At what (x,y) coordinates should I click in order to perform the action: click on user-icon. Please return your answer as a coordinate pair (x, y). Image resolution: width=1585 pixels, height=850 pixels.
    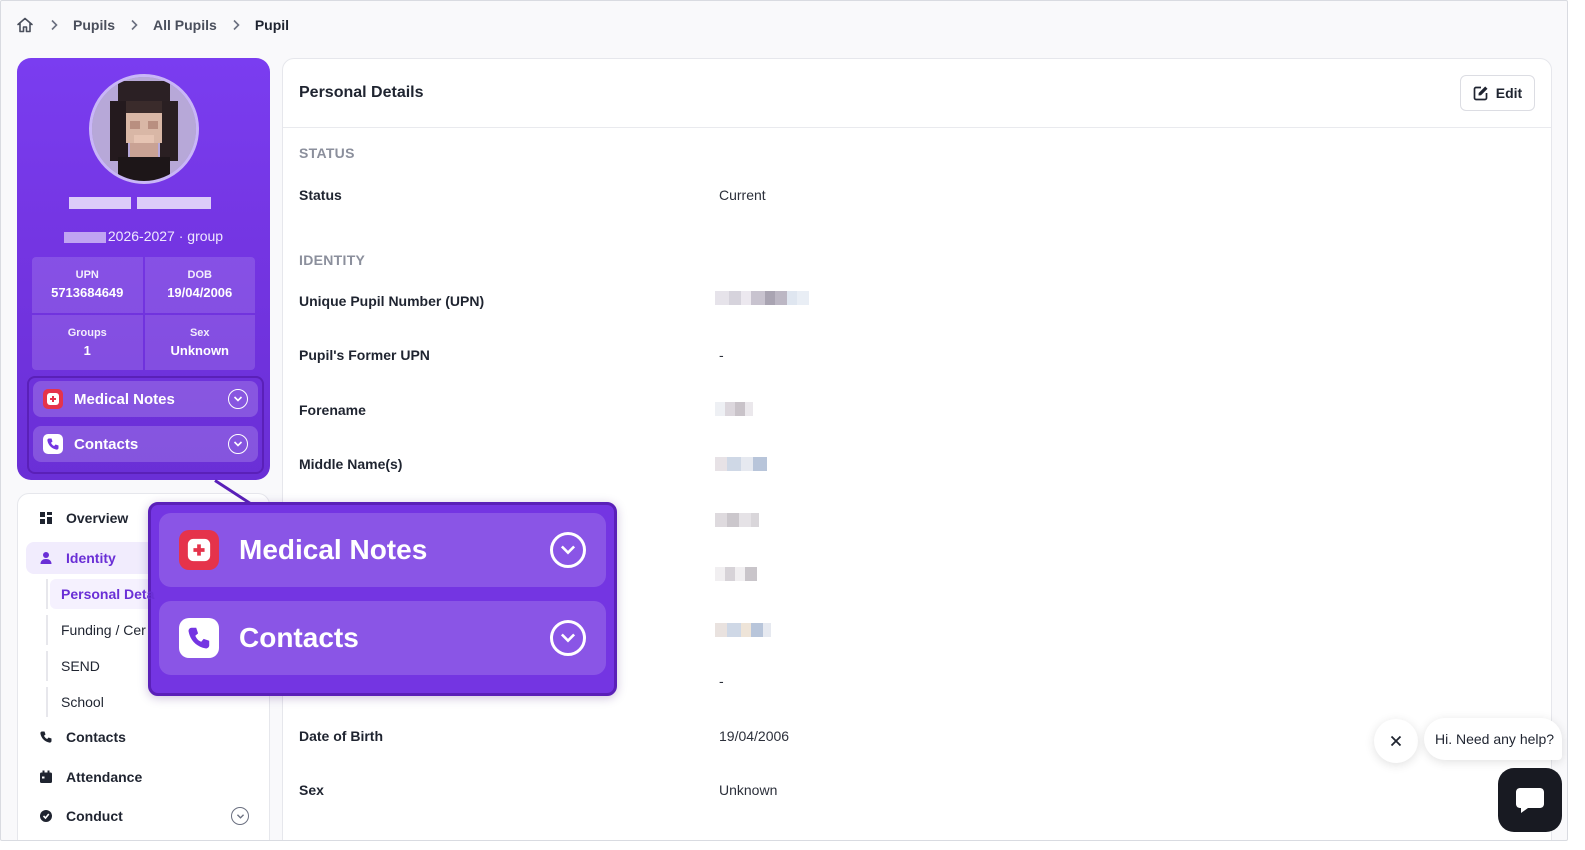
    Looking at the image, I should click on (46, 558).